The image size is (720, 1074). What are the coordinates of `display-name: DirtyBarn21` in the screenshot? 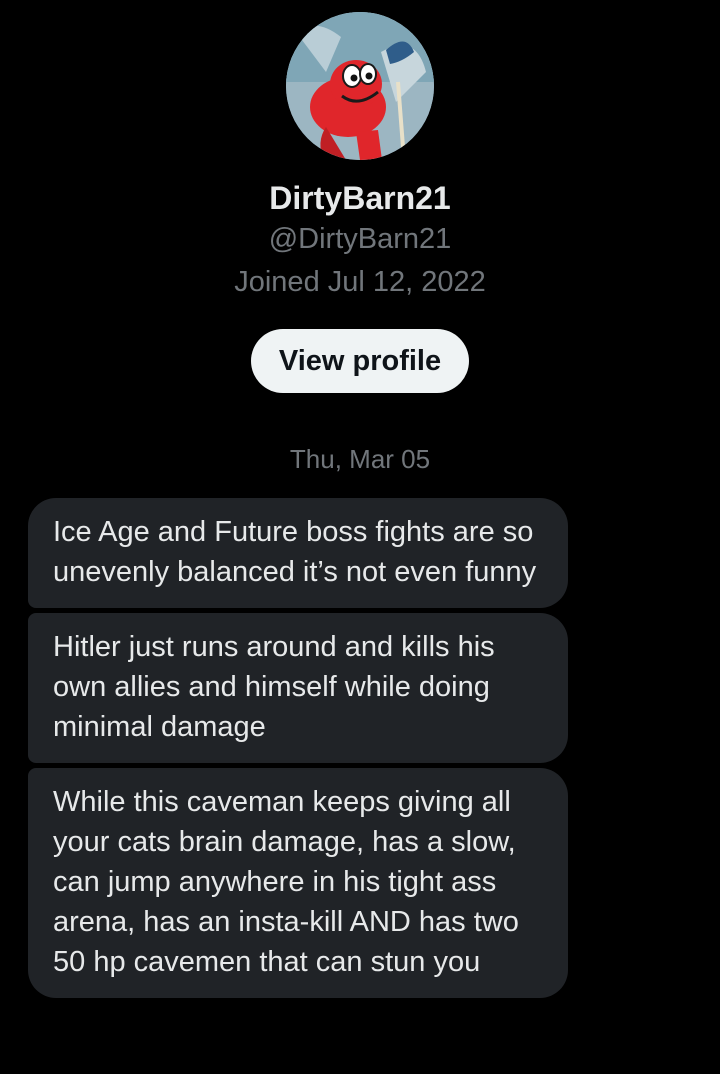 It's located at (360, 198).